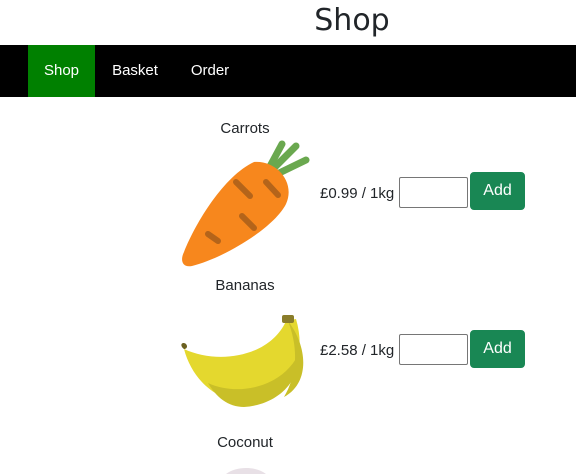 This screenshot has width=576, height=474. I want to click on product-name: Bananas, so click(245, 285).